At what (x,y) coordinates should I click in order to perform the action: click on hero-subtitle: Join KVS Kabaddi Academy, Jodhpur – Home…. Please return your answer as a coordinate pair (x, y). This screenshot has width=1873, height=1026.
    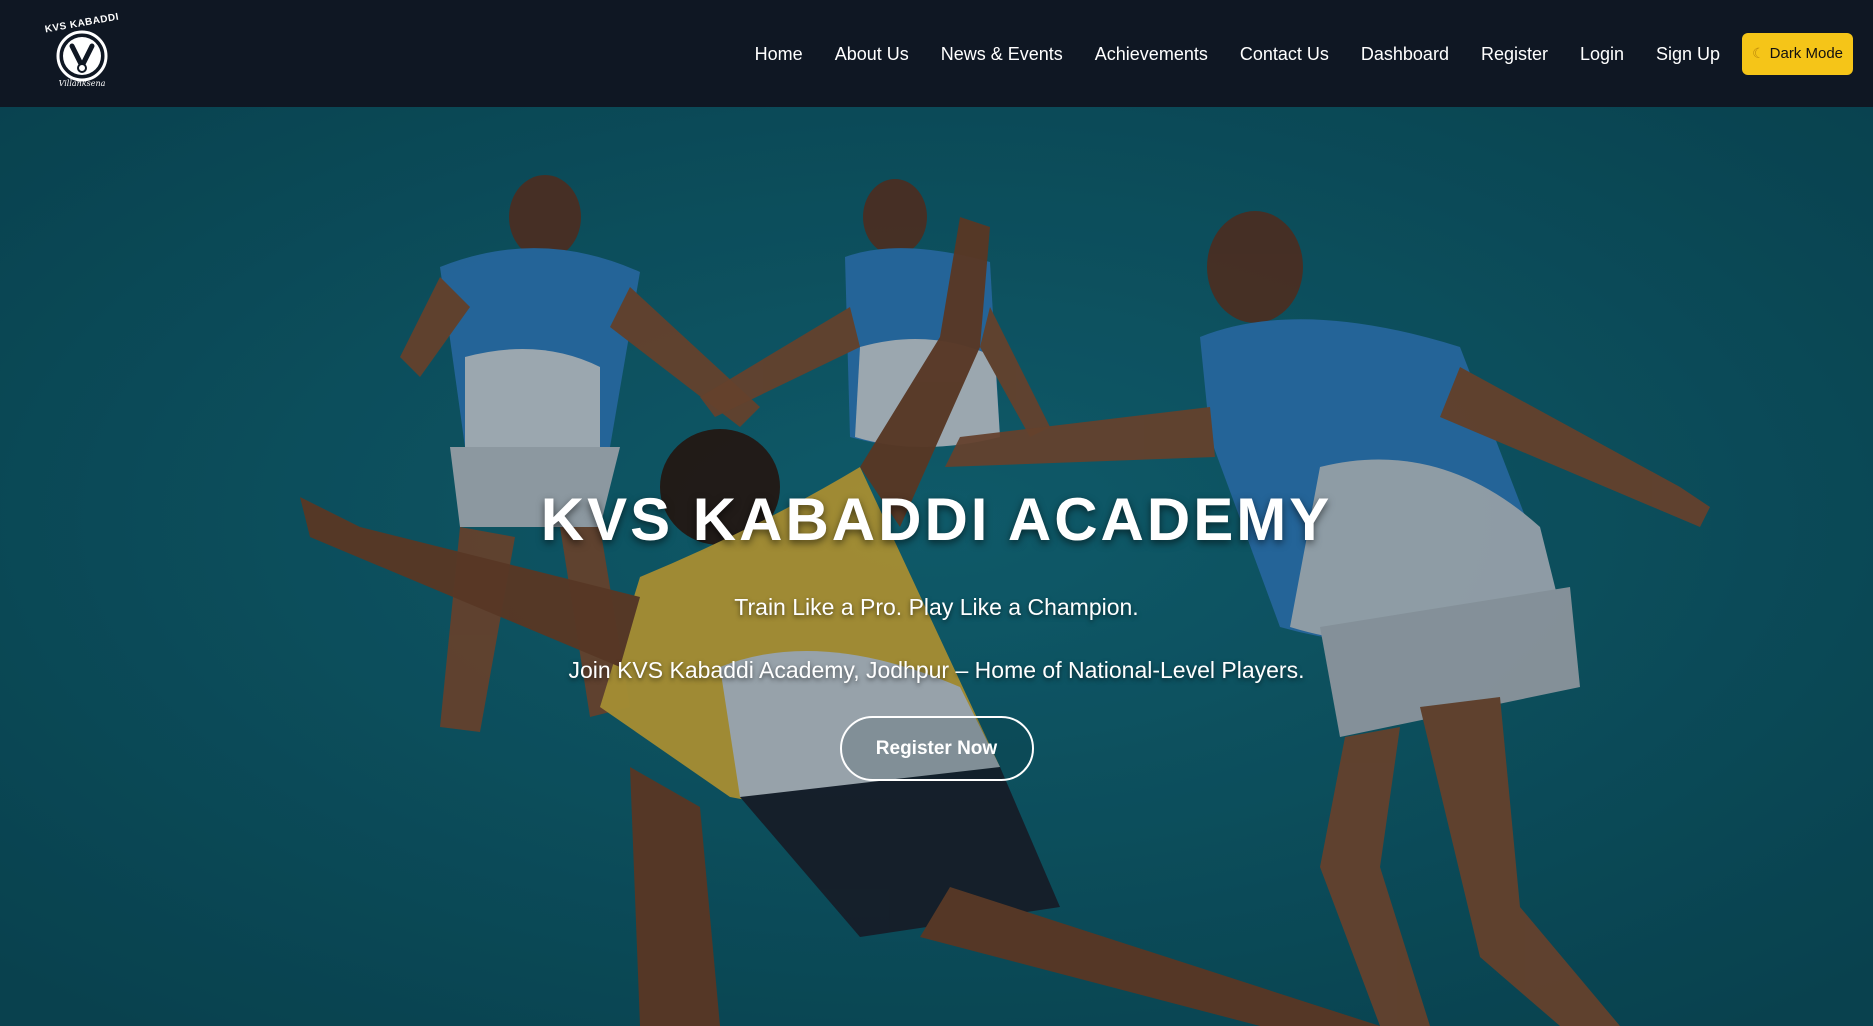
    Looking at the image, I should click on (936, 670).